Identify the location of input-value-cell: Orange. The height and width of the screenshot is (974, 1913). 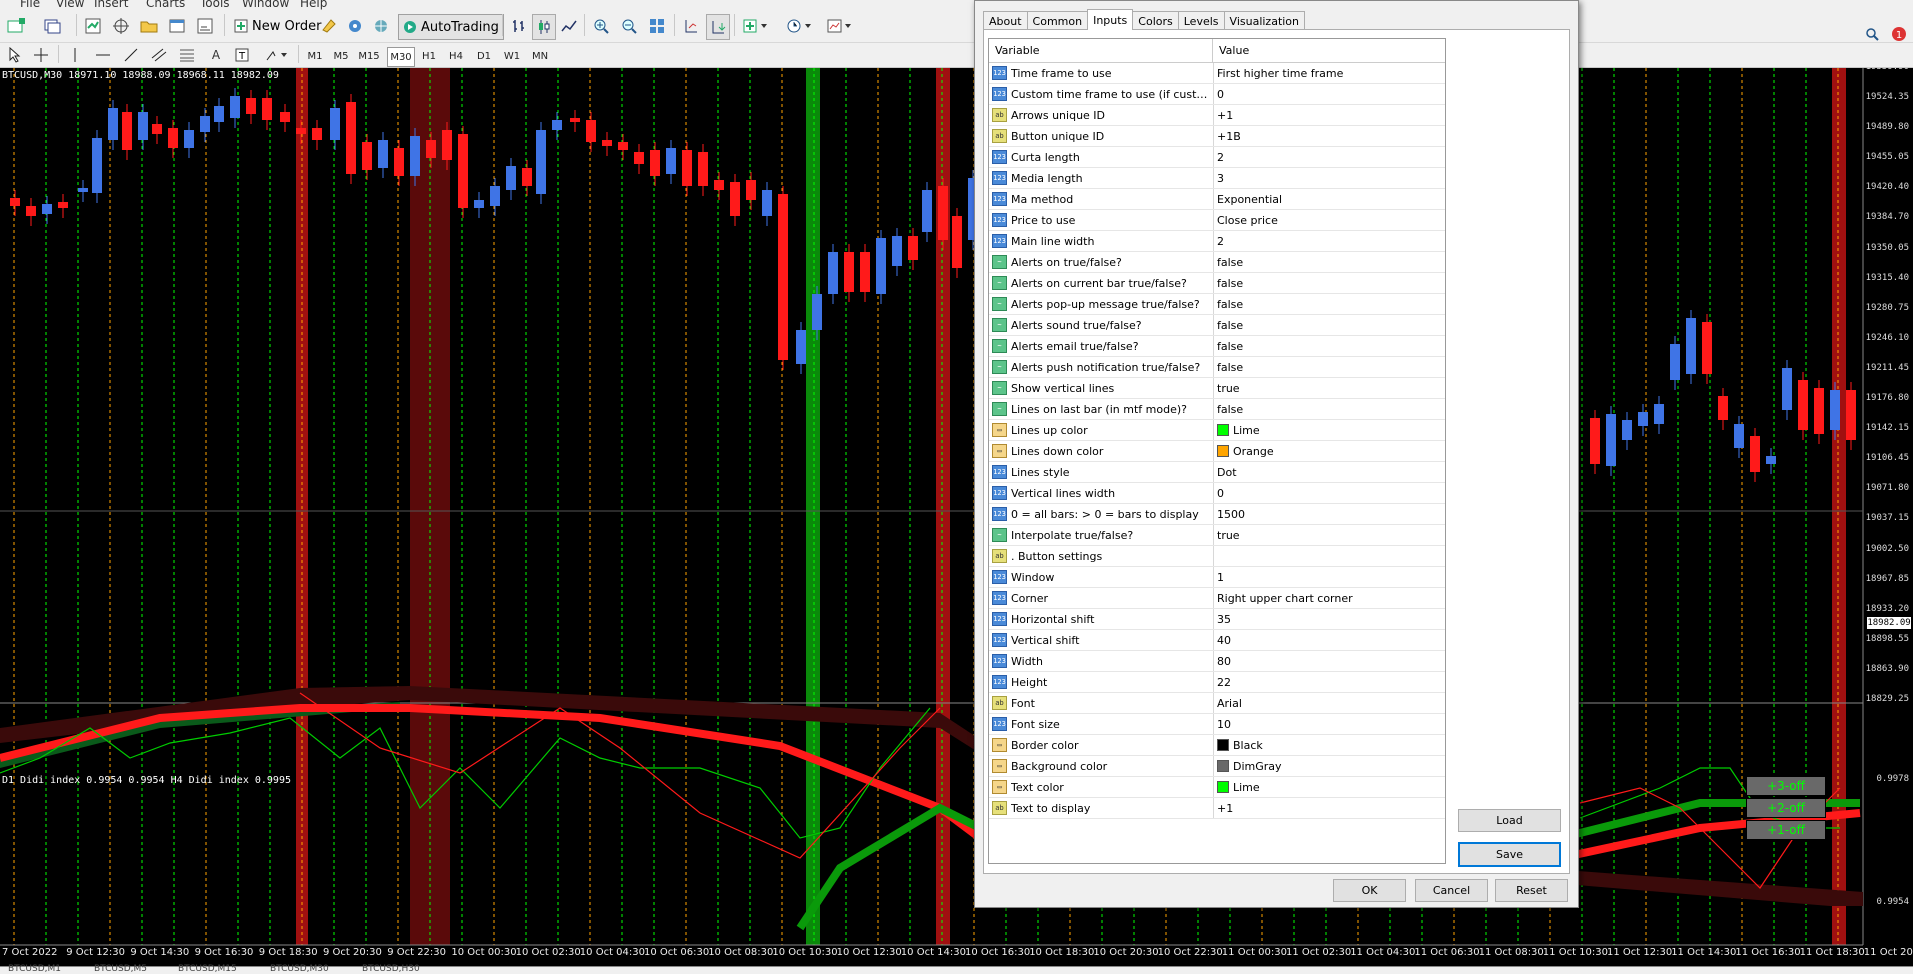
(1329, 451).